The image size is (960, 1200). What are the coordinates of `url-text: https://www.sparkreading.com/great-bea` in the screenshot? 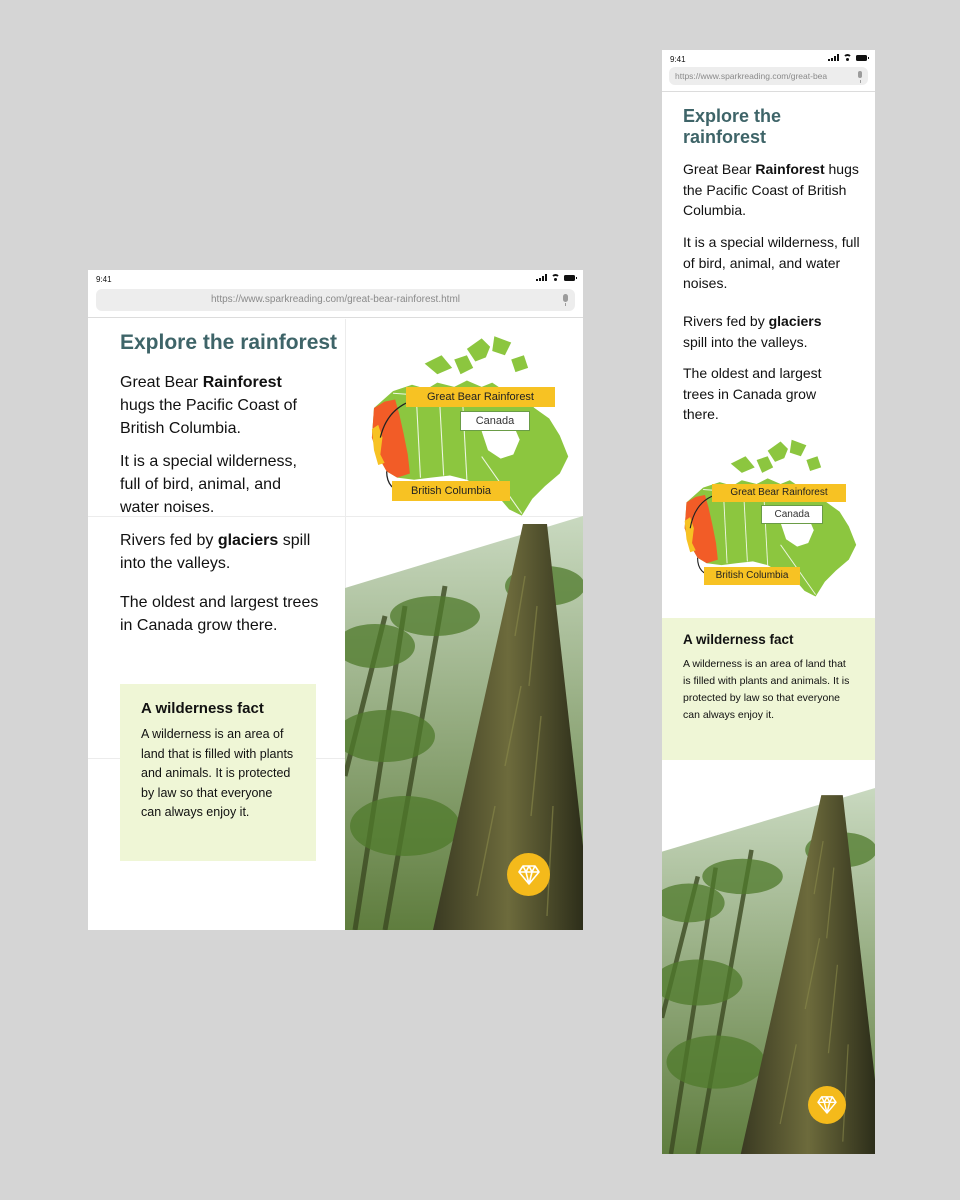 It's located at (751, 76).